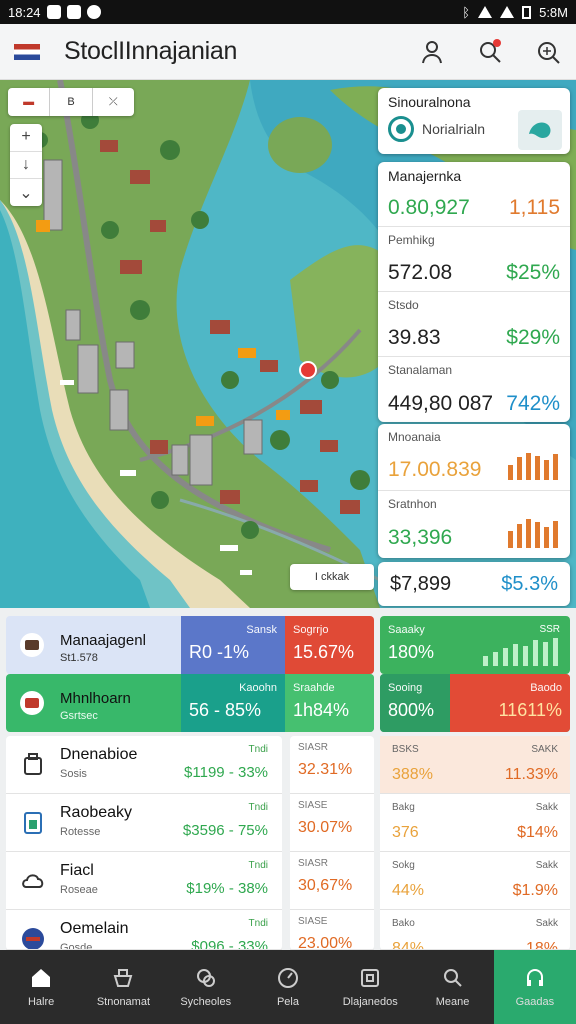 Image resolution: width=576 pixels, height=1024 pixels. Describe the element at coordinates (475, 645) in the screenshot. I see `summary-banner: Saaaky 180% SSR` at that location.